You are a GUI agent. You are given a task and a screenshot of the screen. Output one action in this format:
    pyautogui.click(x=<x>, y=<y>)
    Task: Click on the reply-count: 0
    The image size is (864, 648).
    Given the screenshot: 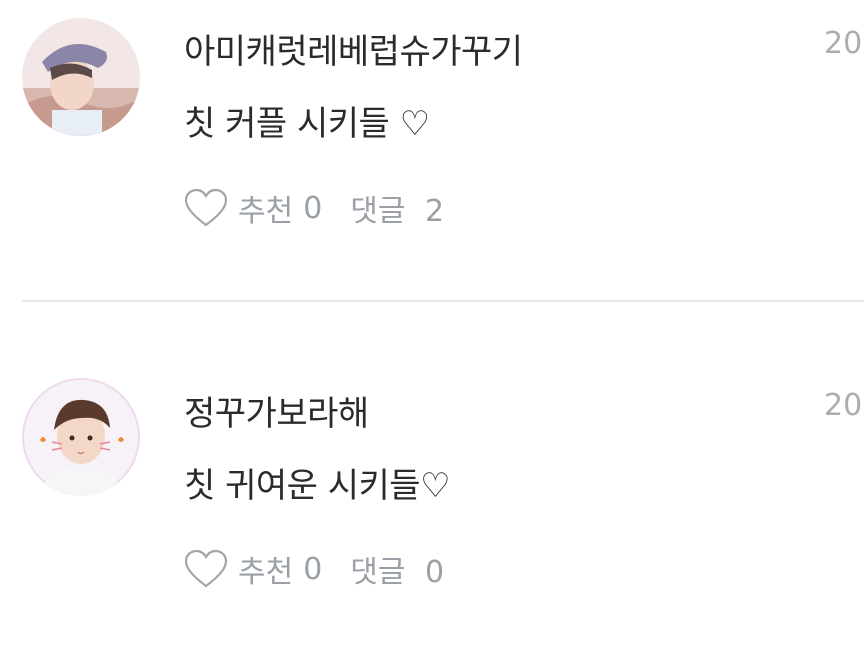 What is the action you would take?
    pyautogui.click(x=435, y=572)
    